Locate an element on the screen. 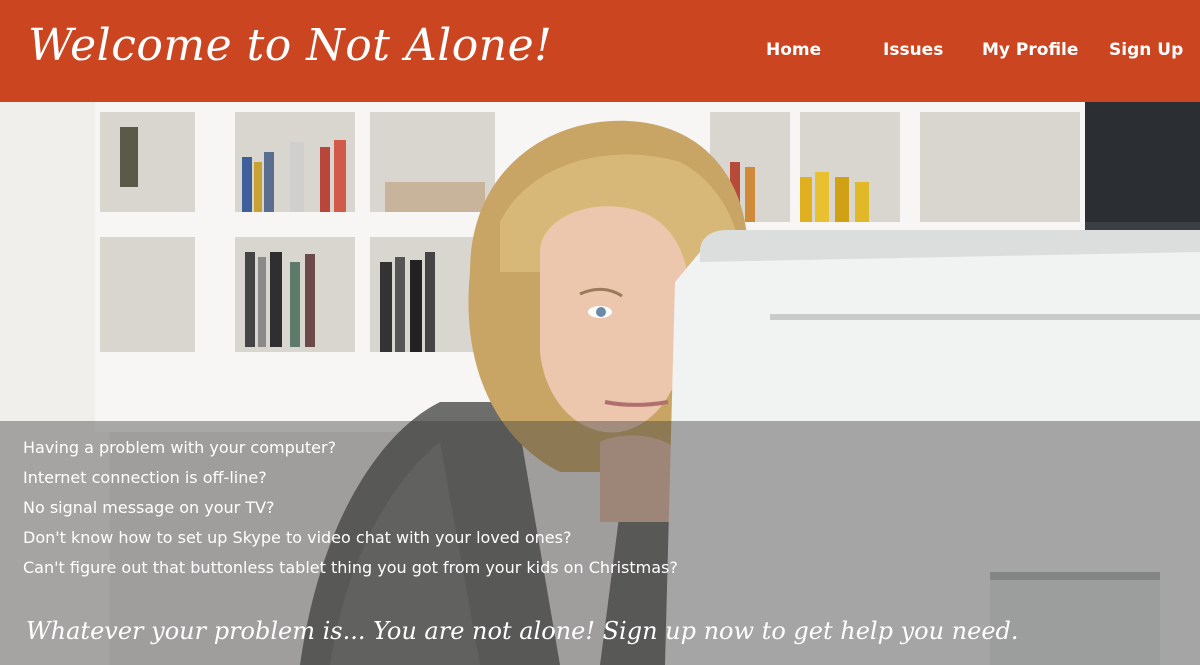  nav-item-issues: Issues is located at coordinates (913, 50).